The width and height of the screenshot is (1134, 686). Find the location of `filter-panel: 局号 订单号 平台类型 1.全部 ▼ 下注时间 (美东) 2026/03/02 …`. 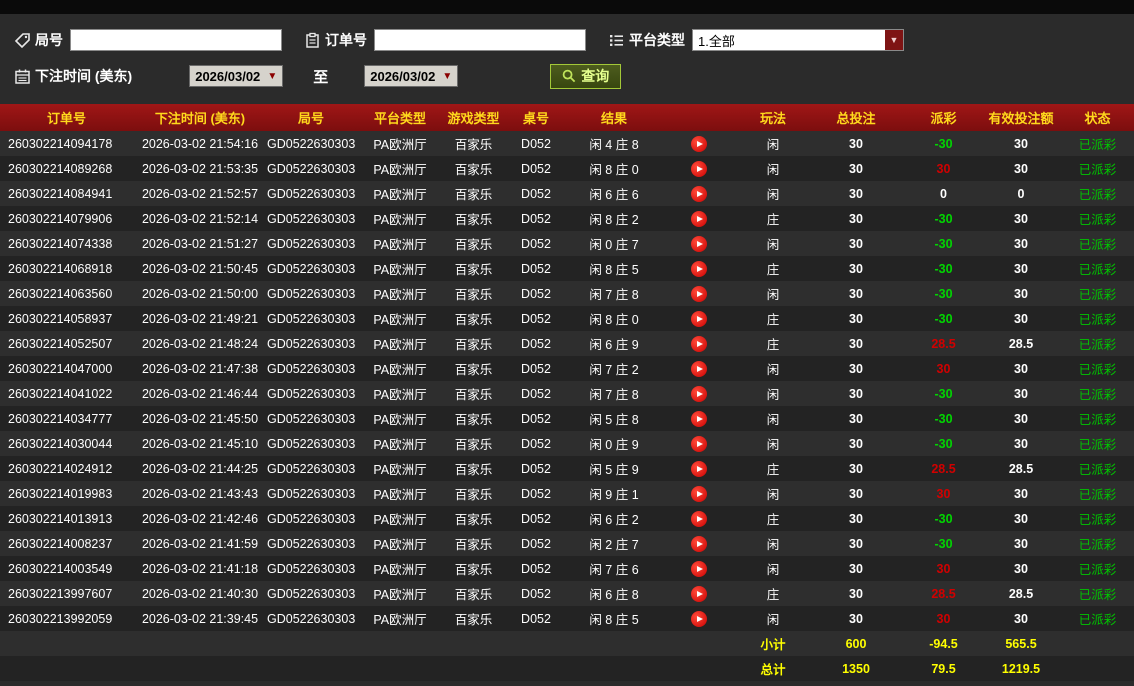

filter-panel: 局号 订单号 平台类型 1.全部 ▼ 下注时间 (美东) 2026/03/02 … is located at coordinates (567, 57).